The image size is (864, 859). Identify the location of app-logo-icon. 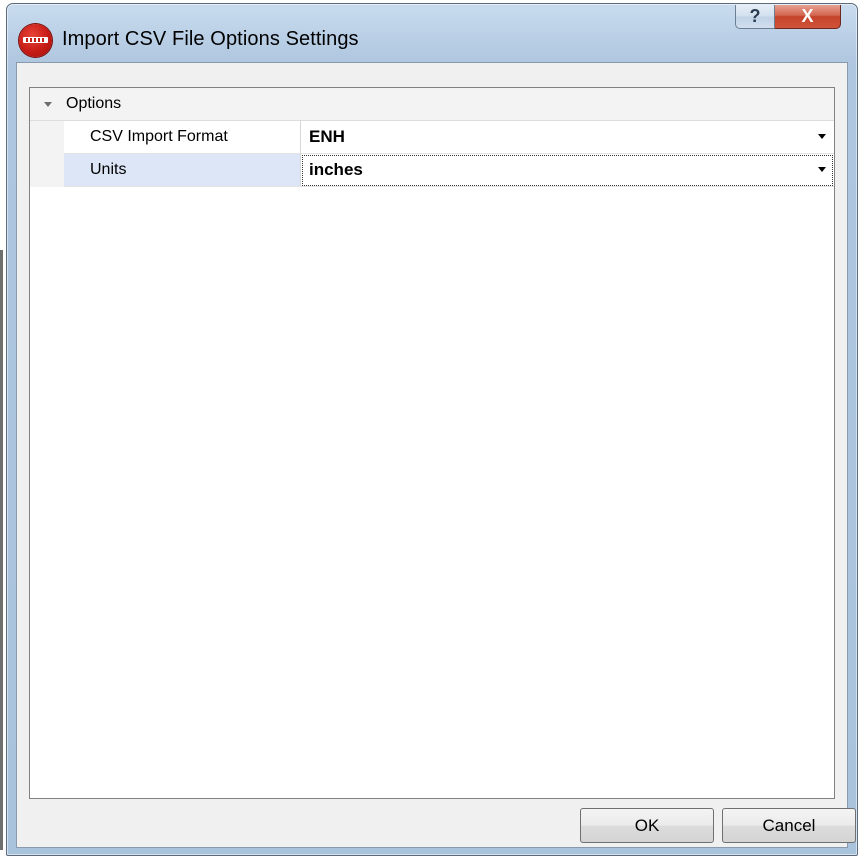
(35, 40).